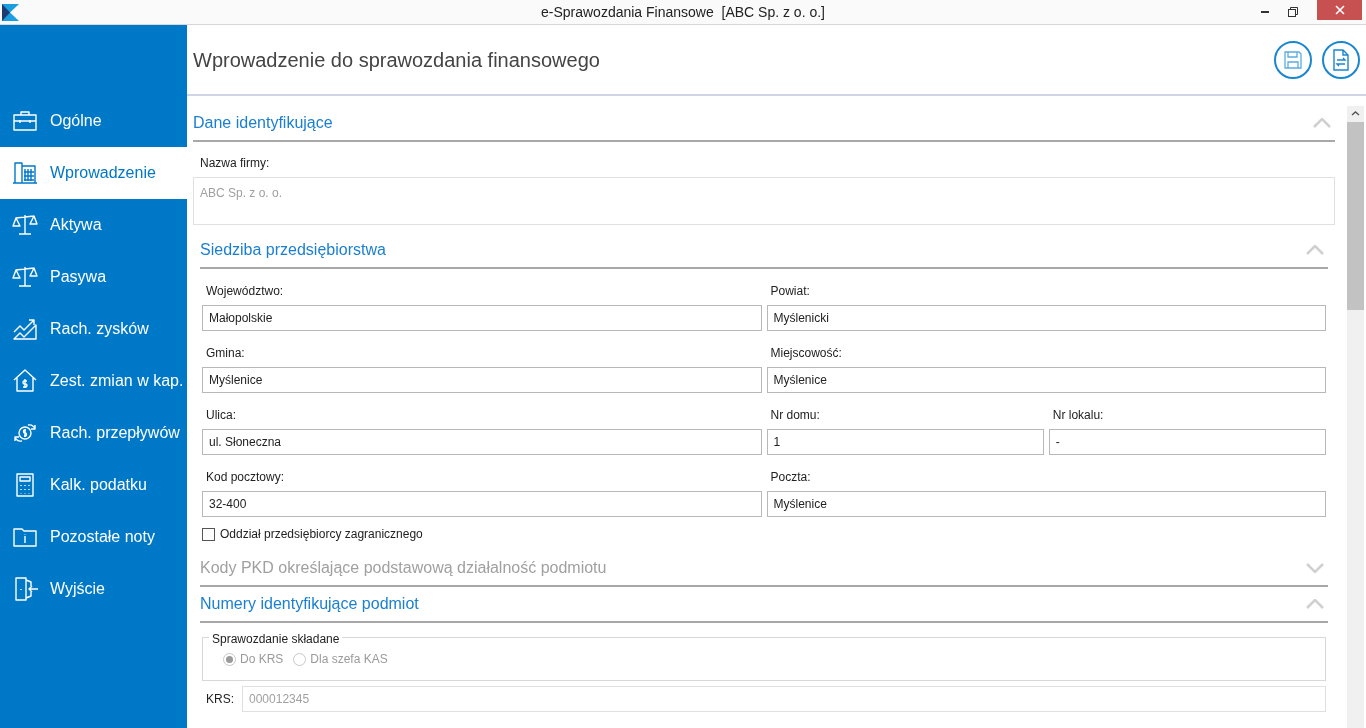 The height and width of the screenshot is (728, 1366). I want to click on input-field: 1, so click(905, 442).